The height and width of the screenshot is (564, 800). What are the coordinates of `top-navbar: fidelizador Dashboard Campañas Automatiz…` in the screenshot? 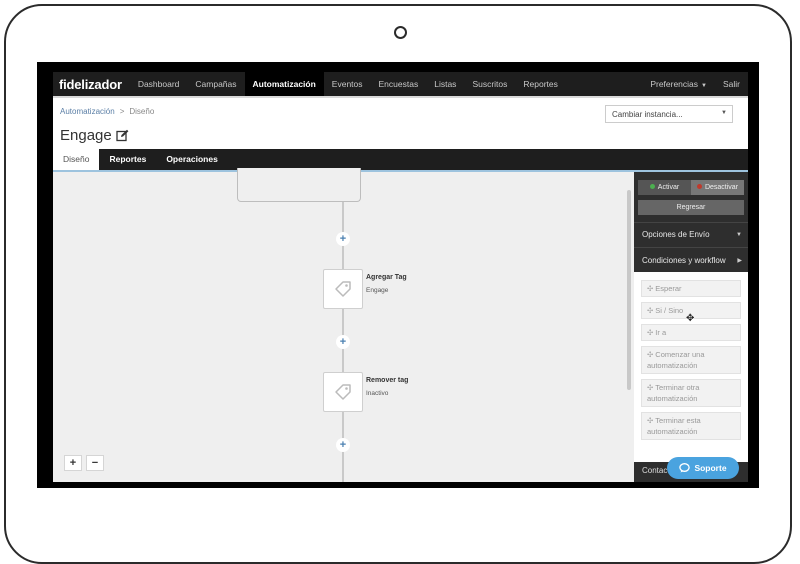 It's located at (400, 84).